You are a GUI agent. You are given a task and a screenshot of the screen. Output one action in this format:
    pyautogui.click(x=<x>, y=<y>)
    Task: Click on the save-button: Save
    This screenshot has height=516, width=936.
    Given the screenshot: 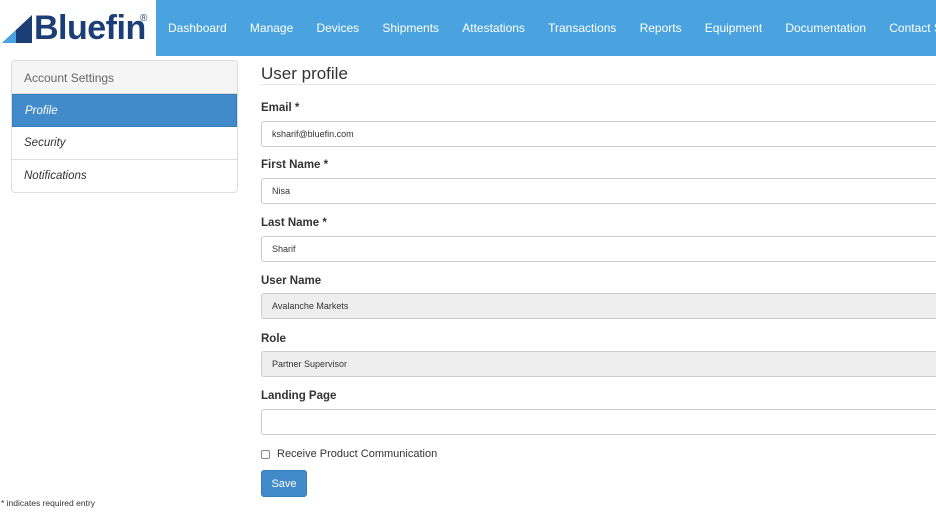 What is the action you would take?
    pyautogui.click(x=284, y=483)
    